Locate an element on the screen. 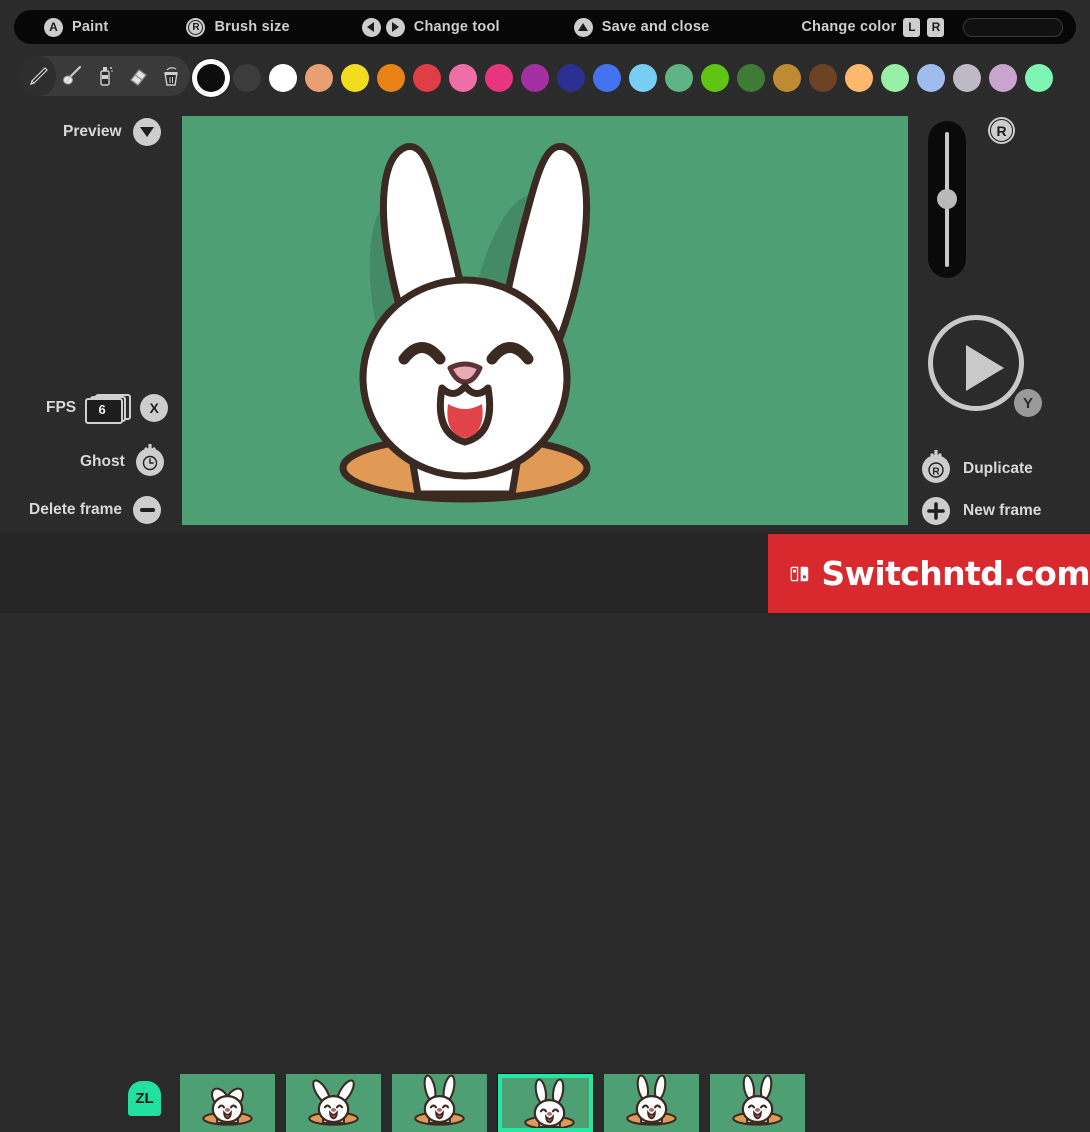 This screenshot has width=1090, height=1132. chevron-down-icon is located at coordinates (146, 132).